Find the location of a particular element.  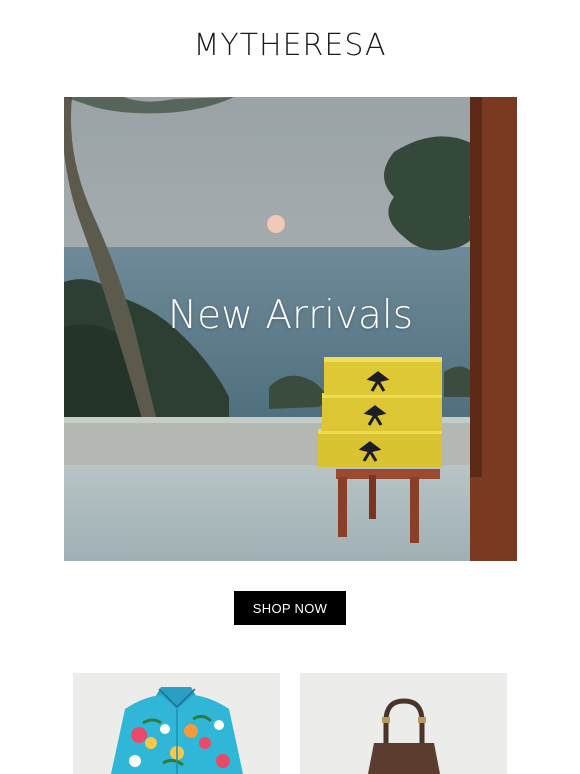

brand-logo: MYTHERESA is located at coordinates (290, 45).